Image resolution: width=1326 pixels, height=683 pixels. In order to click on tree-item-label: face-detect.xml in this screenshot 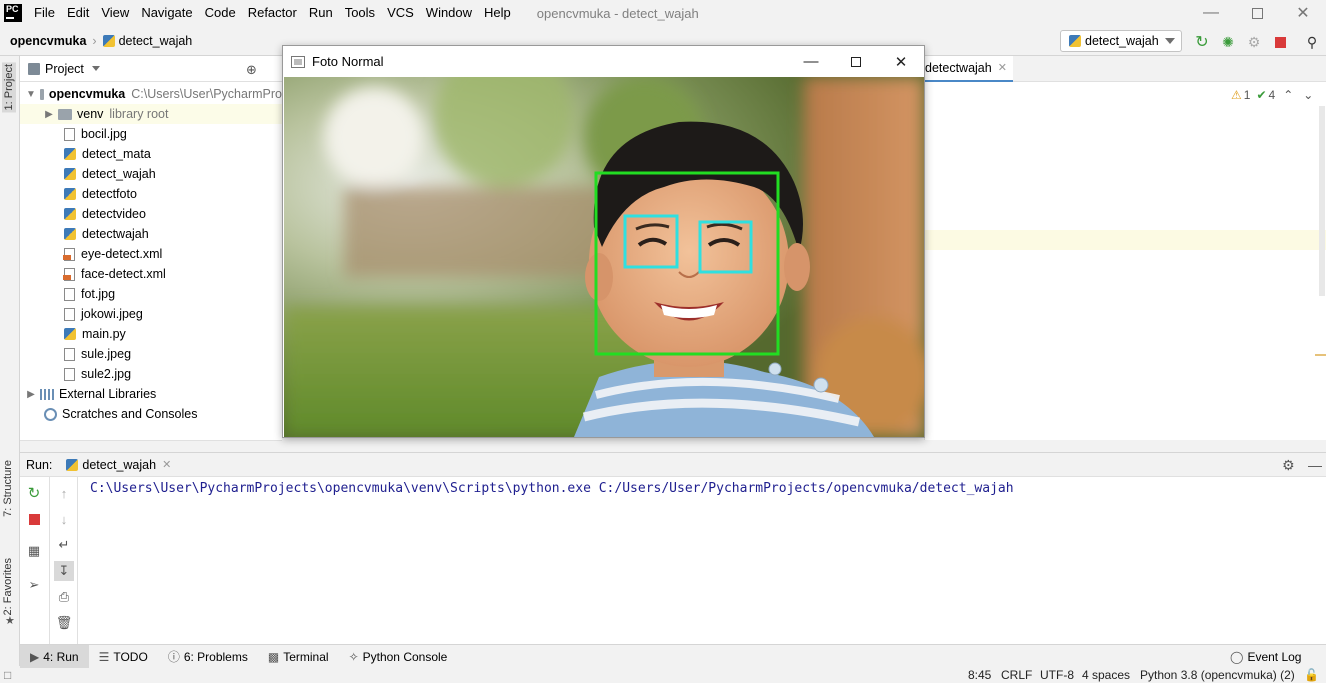, I will do `click(123, 274)`.